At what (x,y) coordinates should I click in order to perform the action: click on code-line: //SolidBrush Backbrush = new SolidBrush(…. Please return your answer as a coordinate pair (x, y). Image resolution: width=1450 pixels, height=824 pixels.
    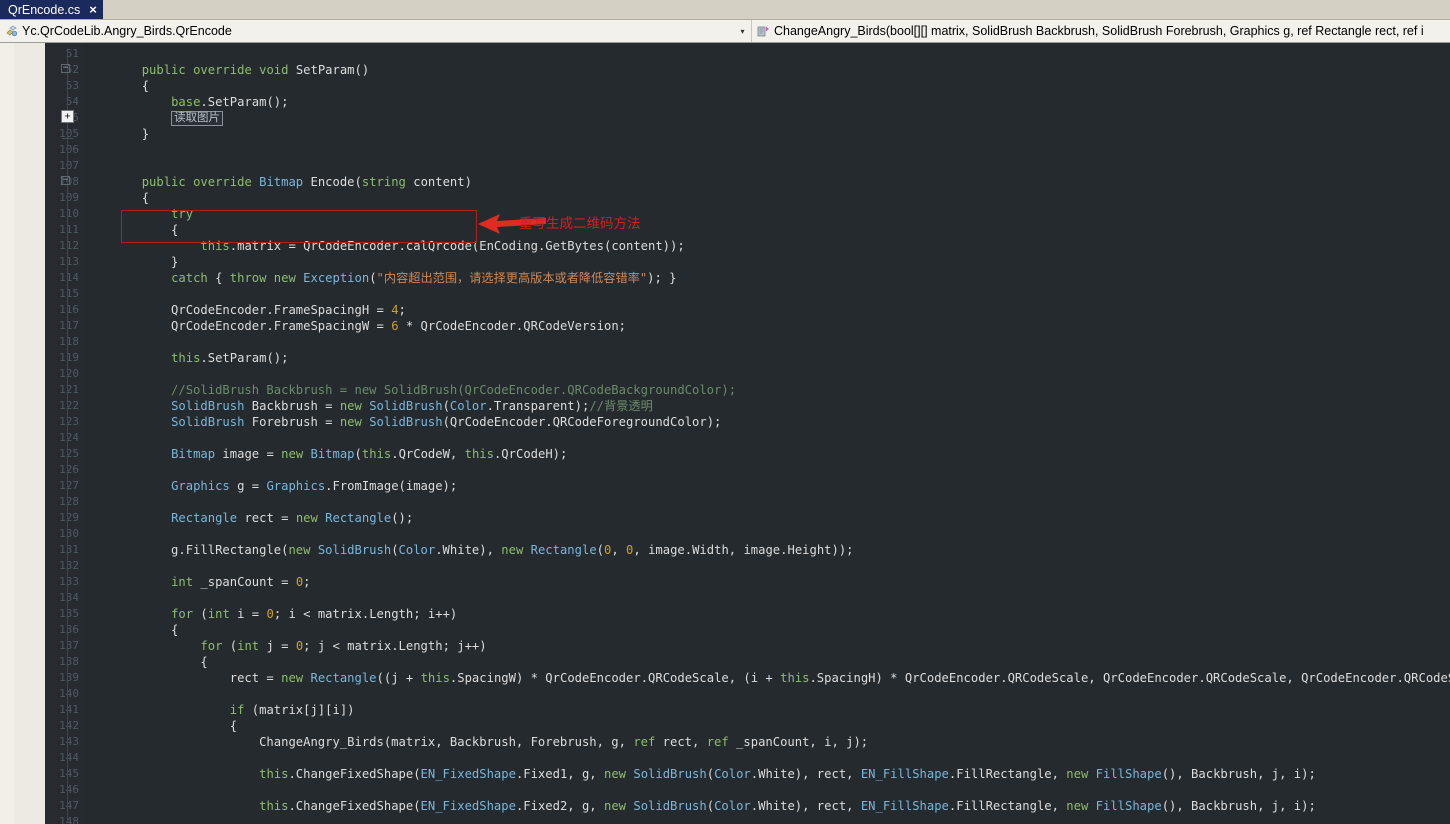
    Looking at the image, I should click on (409, 390).